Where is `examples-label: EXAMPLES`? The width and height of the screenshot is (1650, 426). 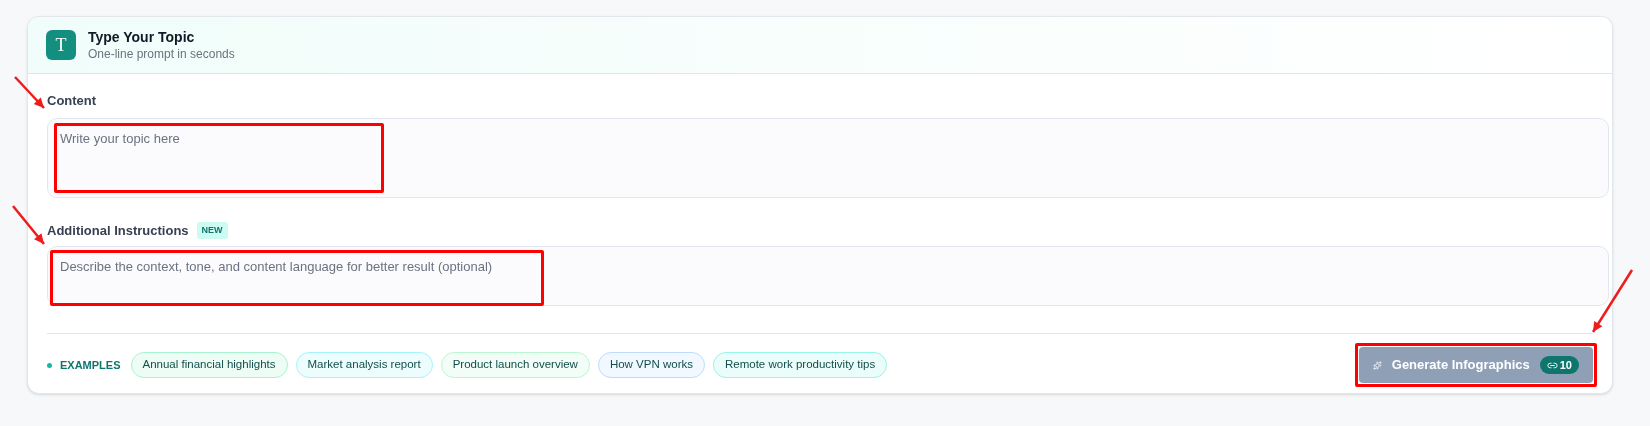 examples-label: EXAMPLES is located at coordinates (90, 365).